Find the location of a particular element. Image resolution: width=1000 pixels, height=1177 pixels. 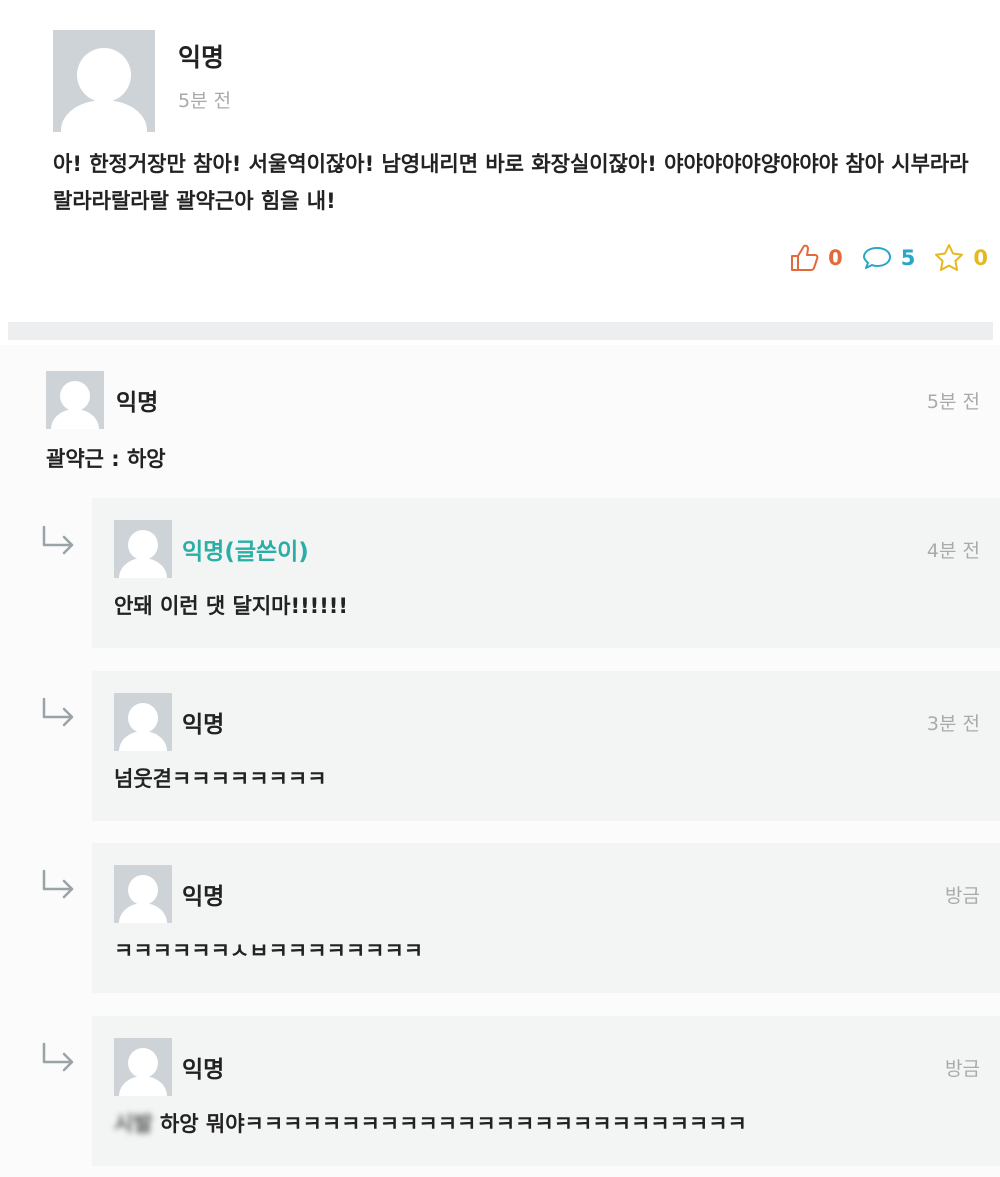

comment-author: 익명 is located at coordinates (137, 403).